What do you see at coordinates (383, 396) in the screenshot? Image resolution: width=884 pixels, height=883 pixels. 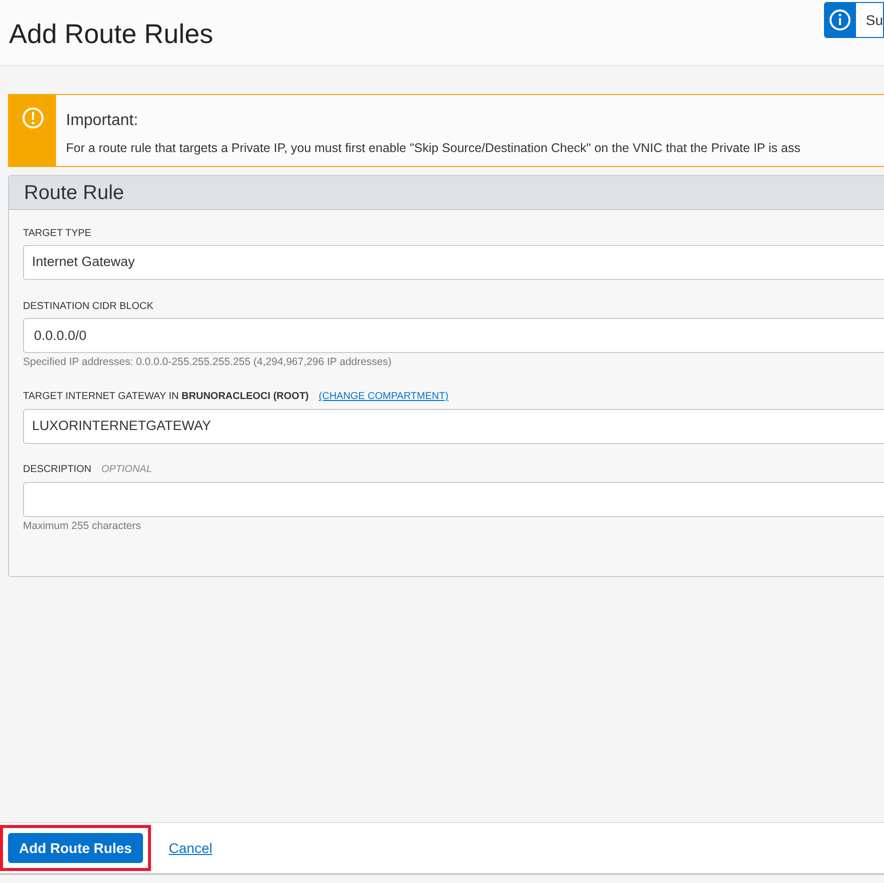 I see `change-compartment-link: (CHANGE COMPARTMENT)` at bounding box center [383, 396].